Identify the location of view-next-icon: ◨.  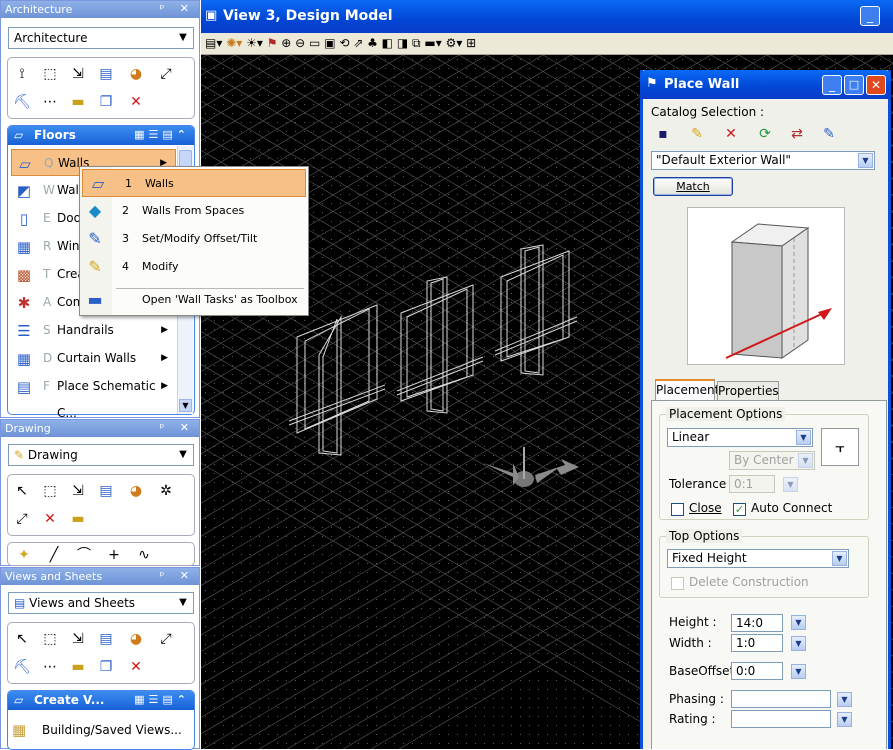
(404, 43).